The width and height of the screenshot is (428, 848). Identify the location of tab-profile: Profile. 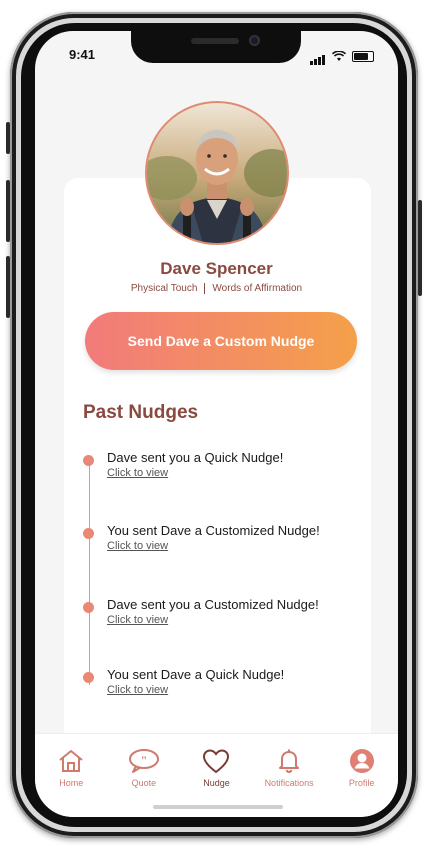
(362, 782).